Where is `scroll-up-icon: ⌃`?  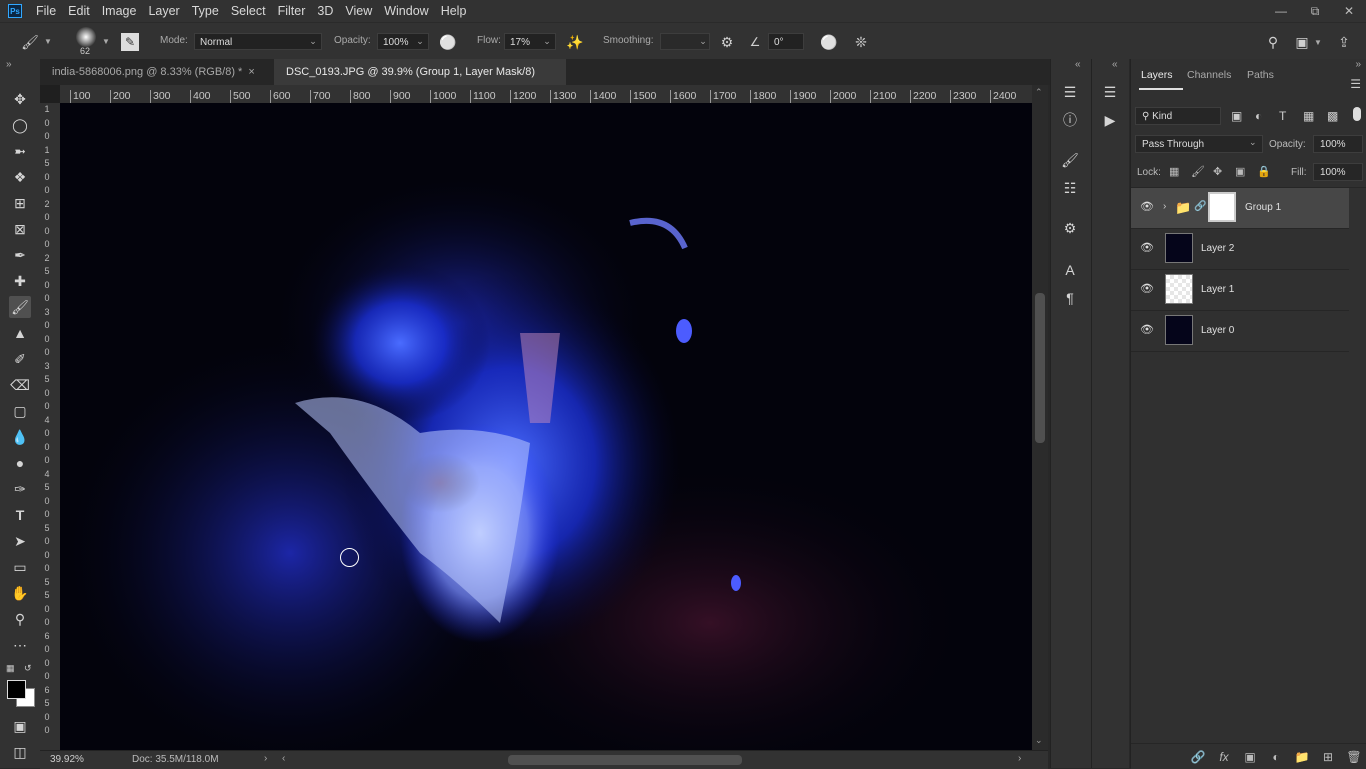 scroll-up-icon: ⌃ is located at coordinates (1039, 92).